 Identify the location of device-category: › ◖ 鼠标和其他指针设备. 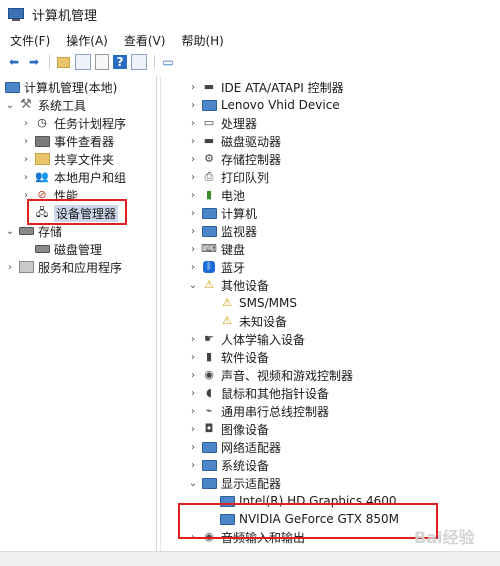
(258, 393).